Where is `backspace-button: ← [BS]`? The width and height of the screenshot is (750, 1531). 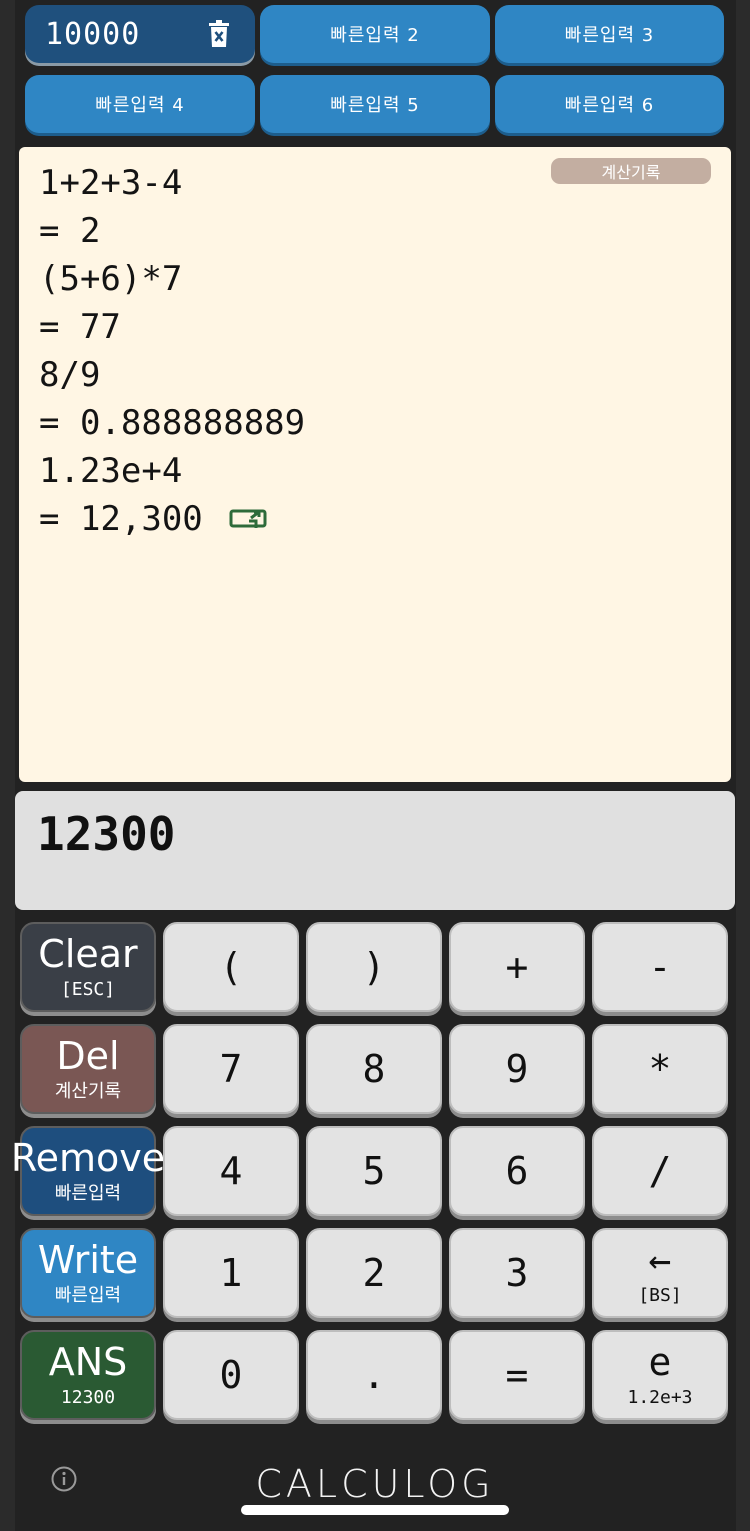
backspace-button: ← [BS] is located at coordinates (660, 1273).